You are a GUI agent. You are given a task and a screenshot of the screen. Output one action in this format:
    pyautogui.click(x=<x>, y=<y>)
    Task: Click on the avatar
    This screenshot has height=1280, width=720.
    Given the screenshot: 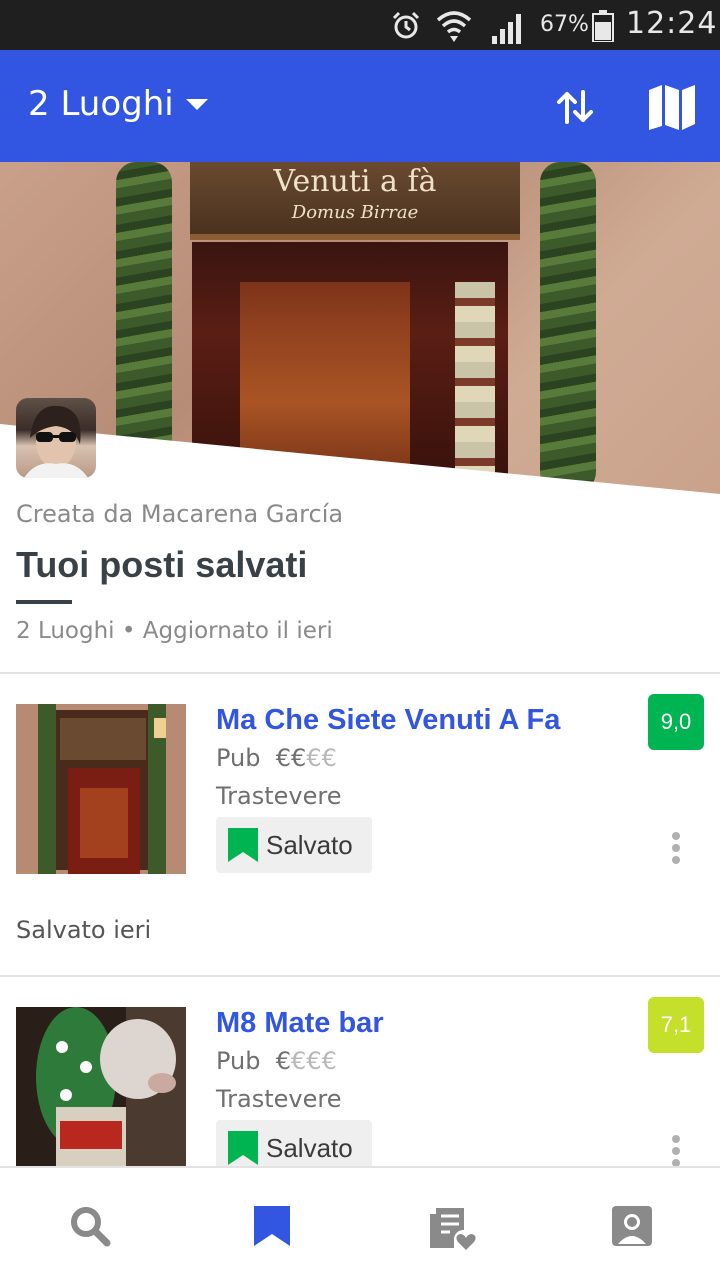 What is the action you would take?
    pyautogui.click(x=56, y=438)
    